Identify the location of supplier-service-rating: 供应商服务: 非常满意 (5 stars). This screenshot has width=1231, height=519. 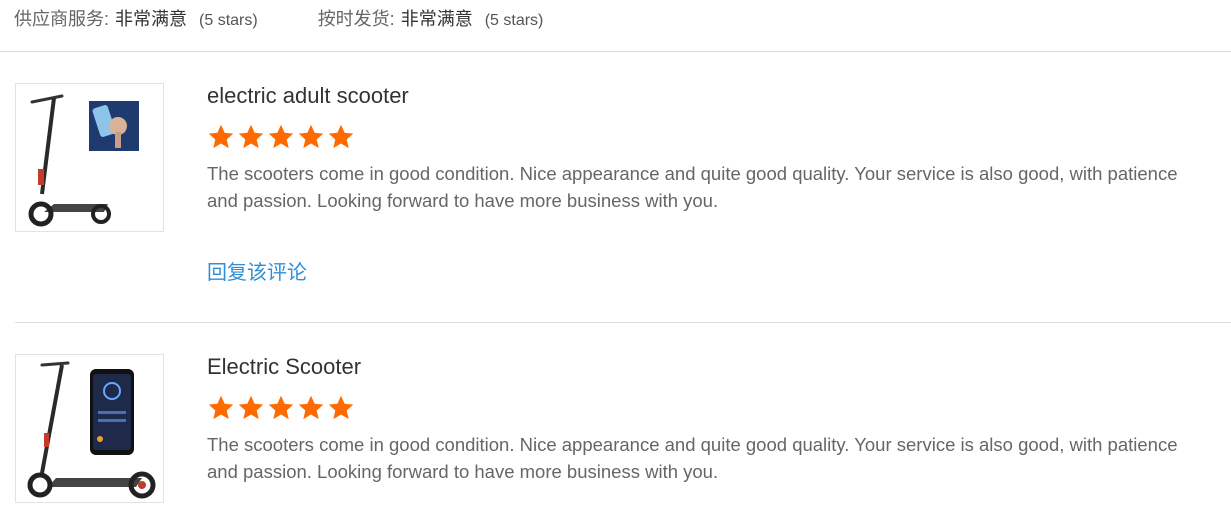
(136, 18).